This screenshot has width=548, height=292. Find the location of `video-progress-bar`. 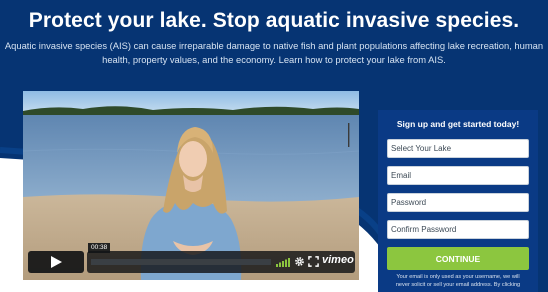

video-progress-bar is located at coordinates (181, 262).